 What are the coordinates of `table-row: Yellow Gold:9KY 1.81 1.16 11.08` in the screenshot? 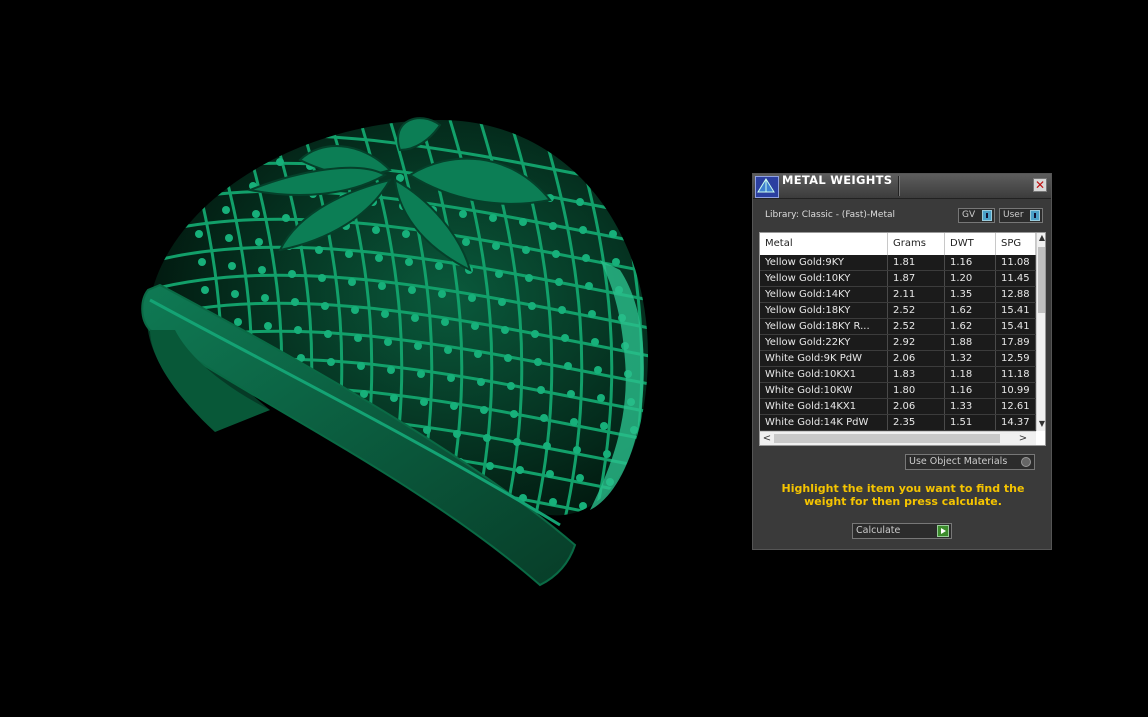 It's located at (898, 263).